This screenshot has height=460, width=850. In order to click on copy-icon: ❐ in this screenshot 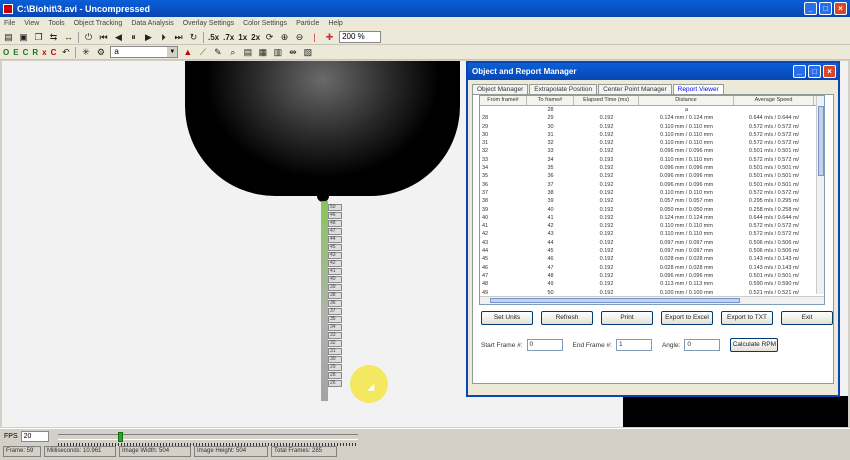, I will do `click(38, 37)`.